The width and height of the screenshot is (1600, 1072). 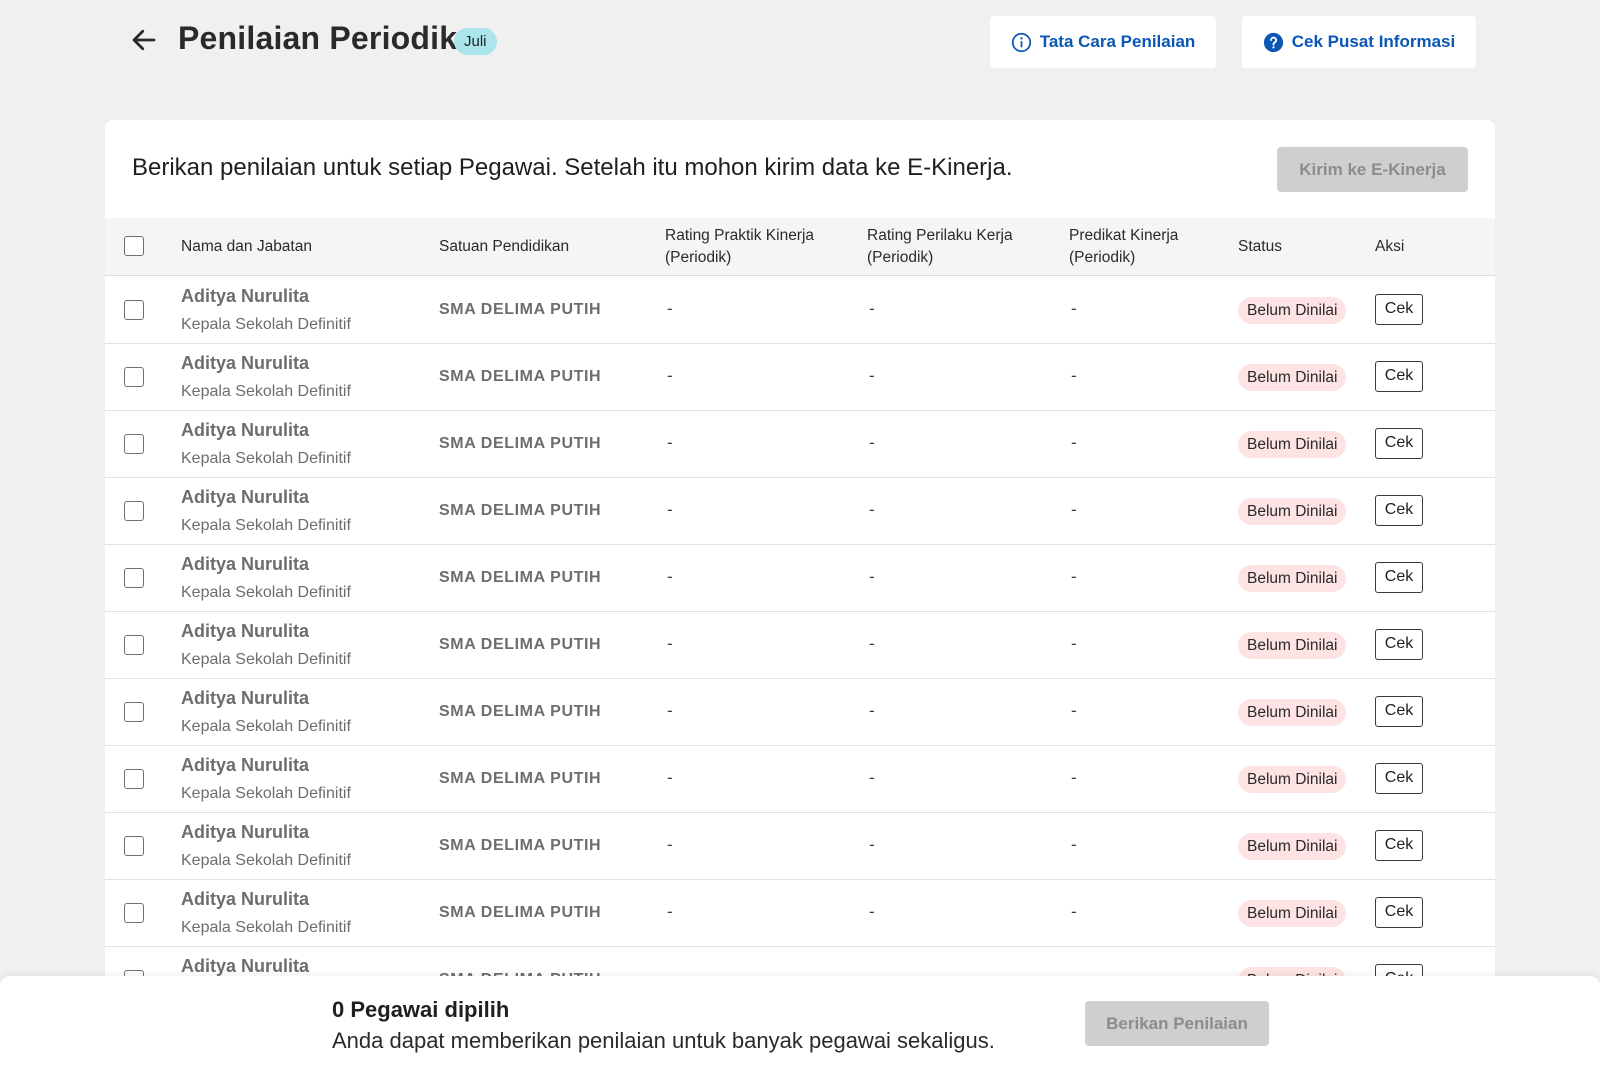 What do you see at coordinates (318, 38) in the screenshot?
I see `page-title: Penilaian Periodik` at bounding box center [318, 38].